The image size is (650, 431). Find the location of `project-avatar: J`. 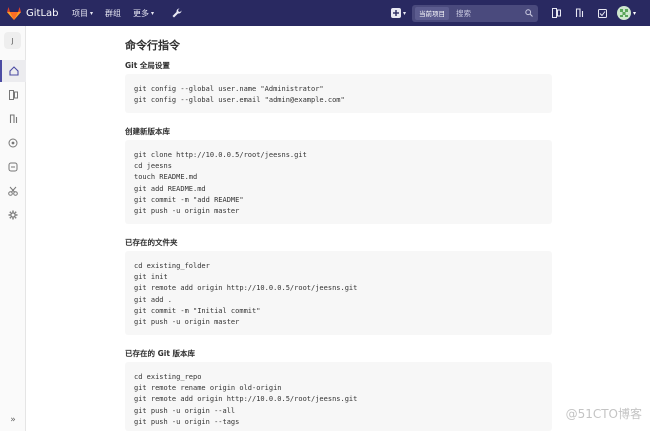

project-avatar: J is located at coordinates (12, 40).